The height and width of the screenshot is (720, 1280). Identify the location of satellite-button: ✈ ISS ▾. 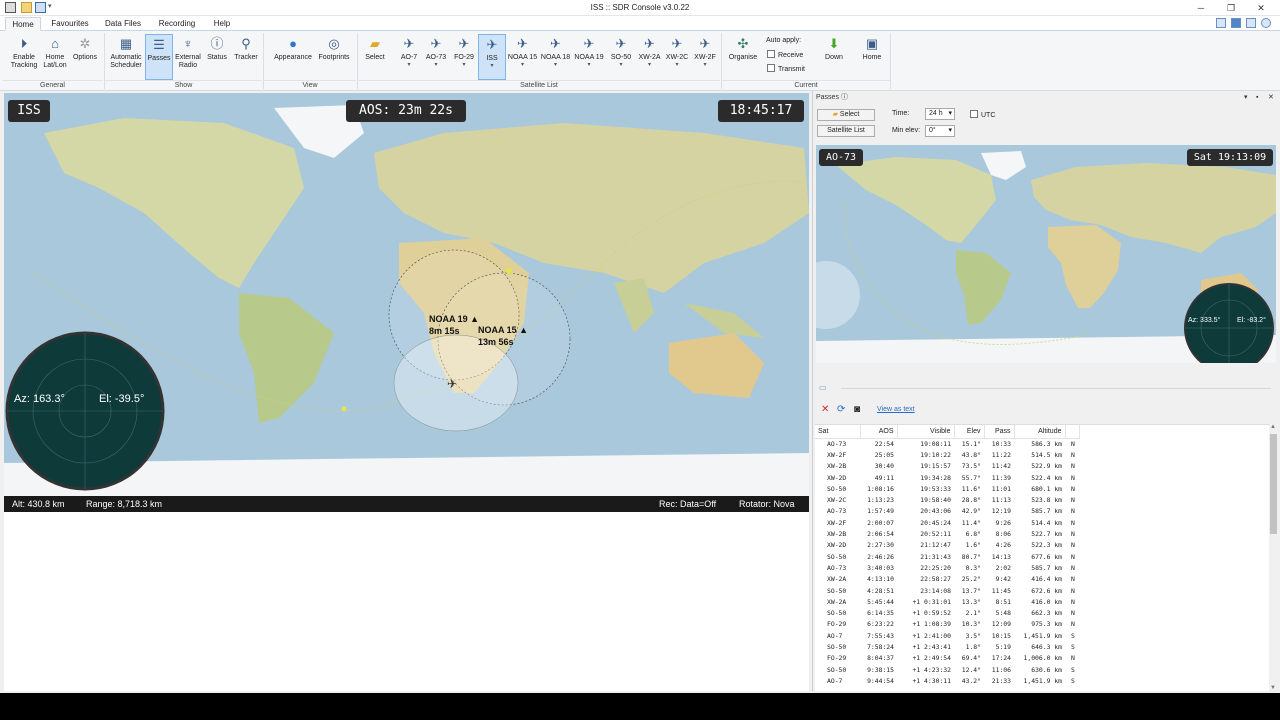
(492, 57).